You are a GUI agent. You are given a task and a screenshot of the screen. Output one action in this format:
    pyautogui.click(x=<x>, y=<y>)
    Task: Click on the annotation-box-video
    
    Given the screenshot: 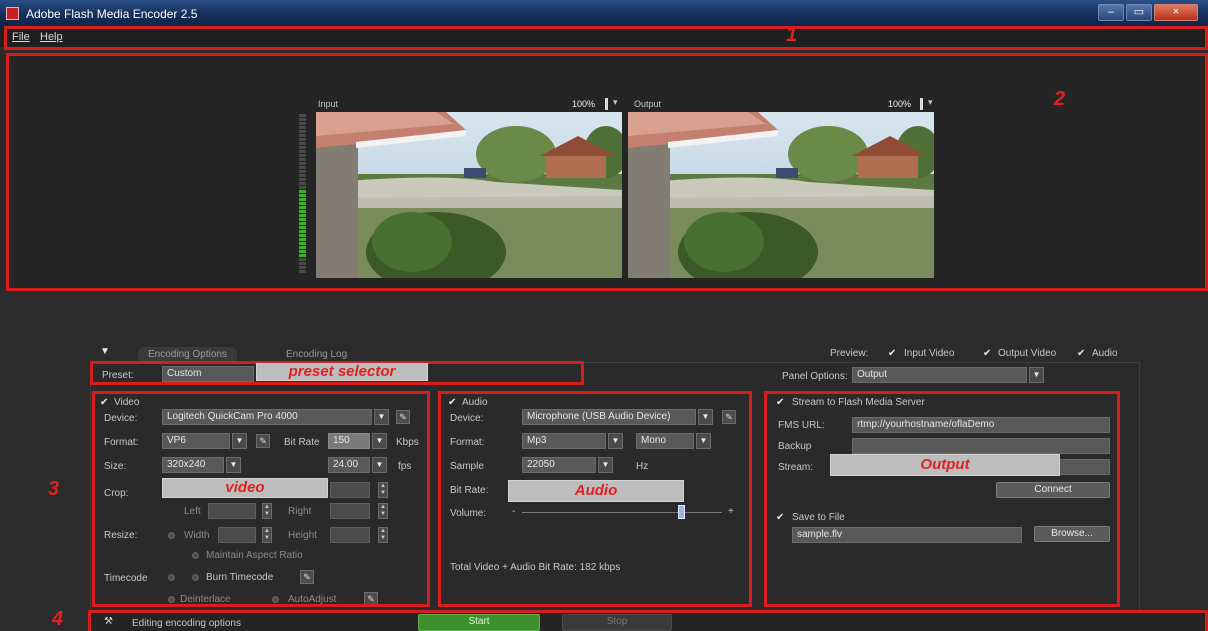 What is the action you would take?
    pyautogui.click(x=261, y=499)
    